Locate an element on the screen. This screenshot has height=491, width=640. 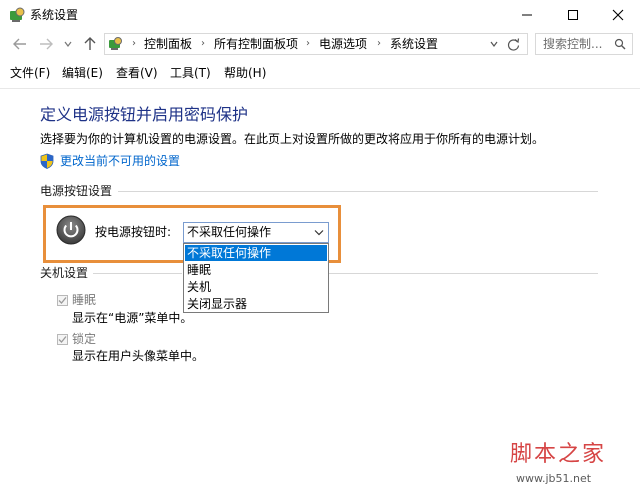
refresh-button is located at coordinates (513, 44).